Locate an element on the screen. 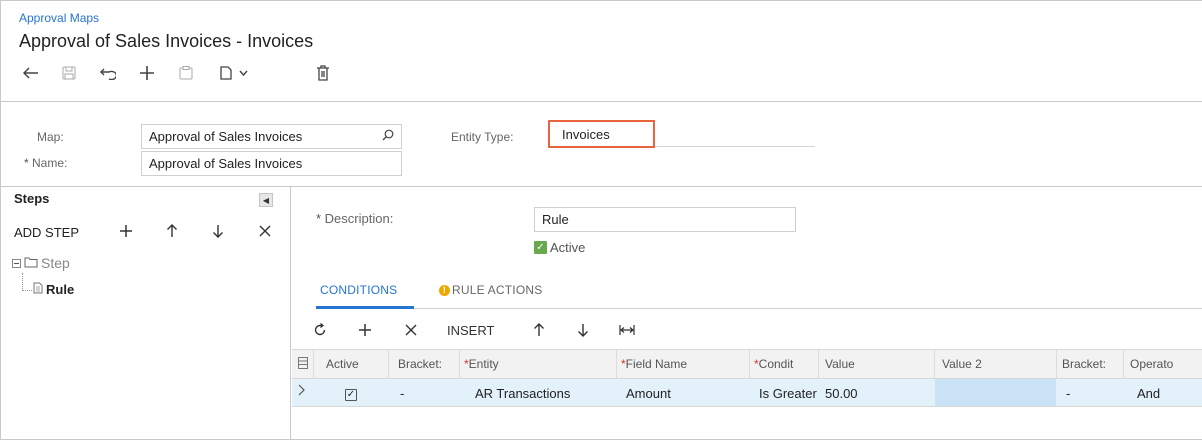  column-header-condition: *Condit is located at coordinates (784, 364).